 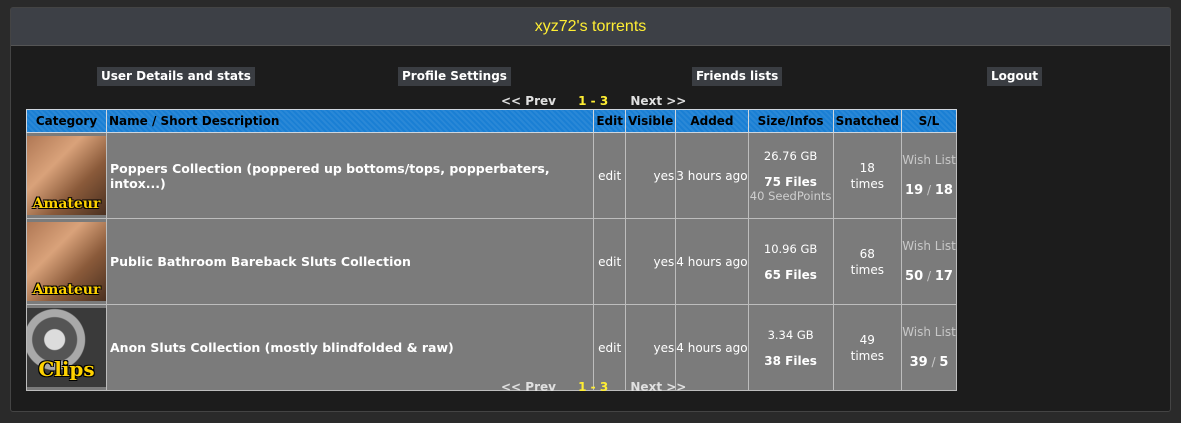 What do you see at coordinates (867, 339) in the screenshot?
I see `snatched-count: 49` at bounding box center [867, 339].